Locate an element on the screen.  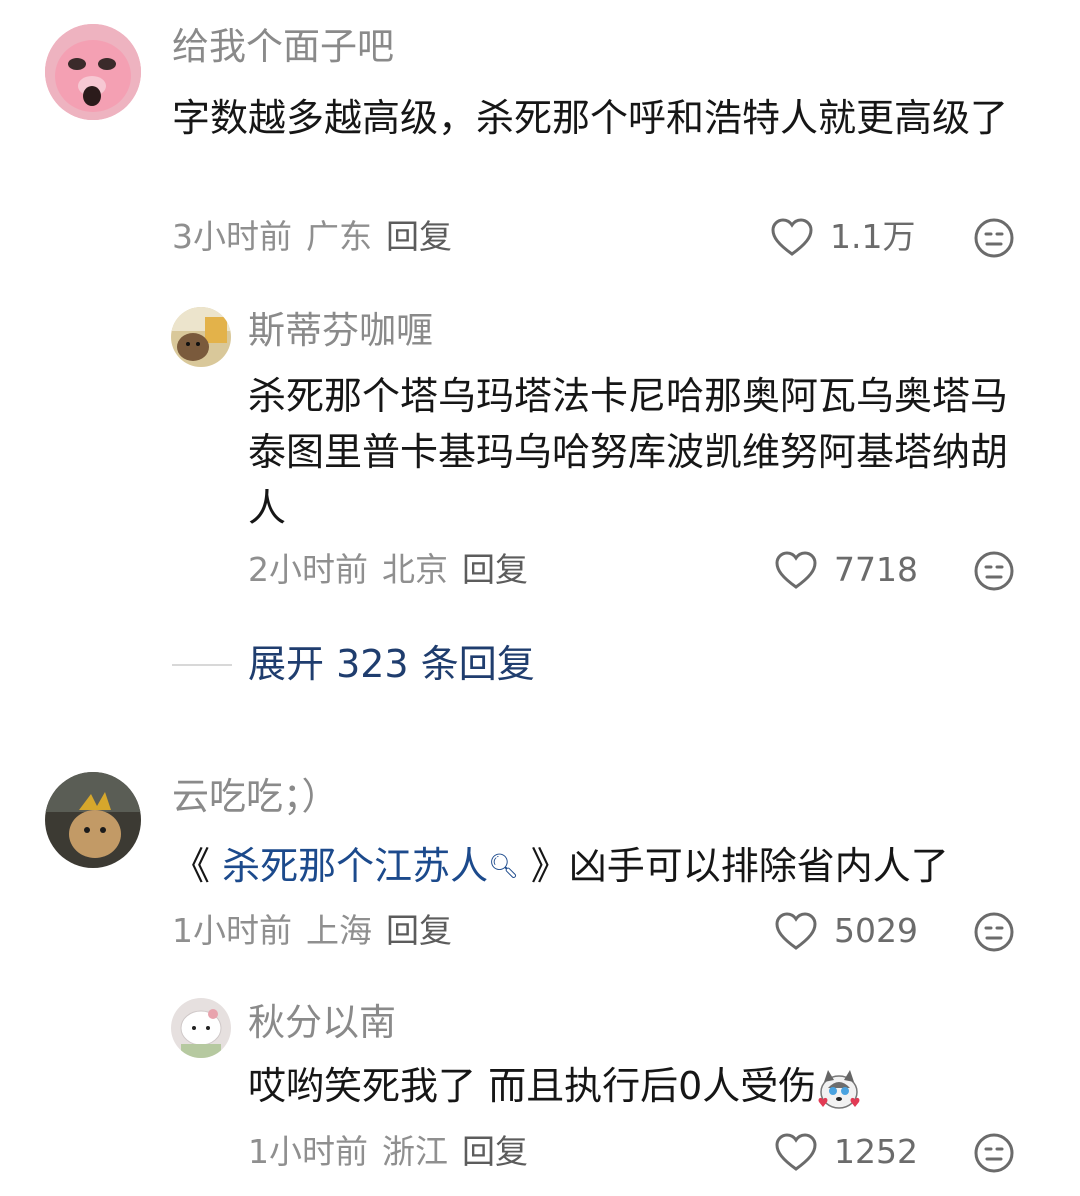
quote-open: 《 is located at coordinates (191, 866).